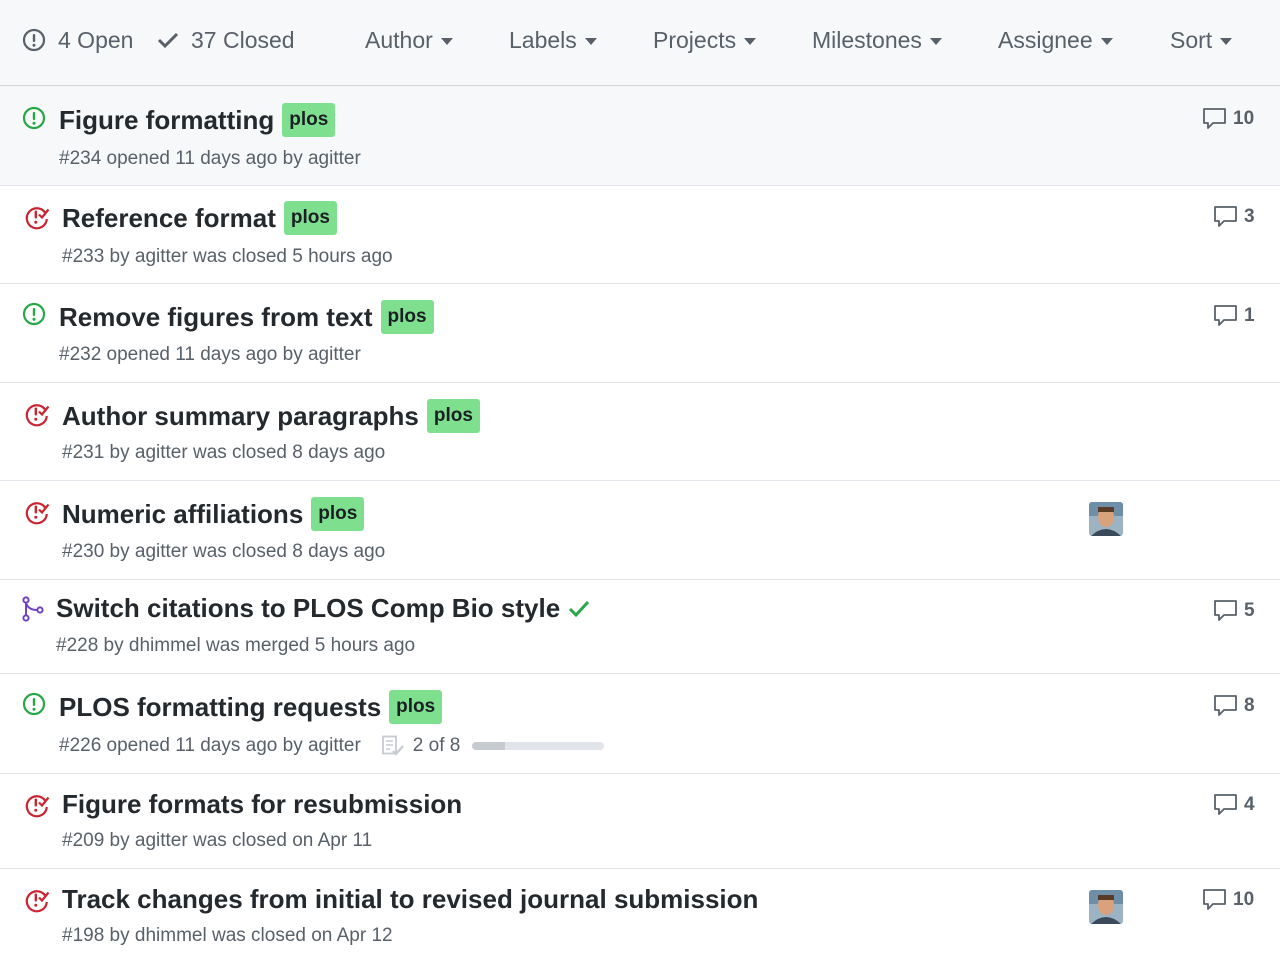 This screenshot has width=1280, height=960. What do you see at coordinates (1191, 39) in the screenshot?
I see `sort-label: Sort` at bounding box center [1191, 39].